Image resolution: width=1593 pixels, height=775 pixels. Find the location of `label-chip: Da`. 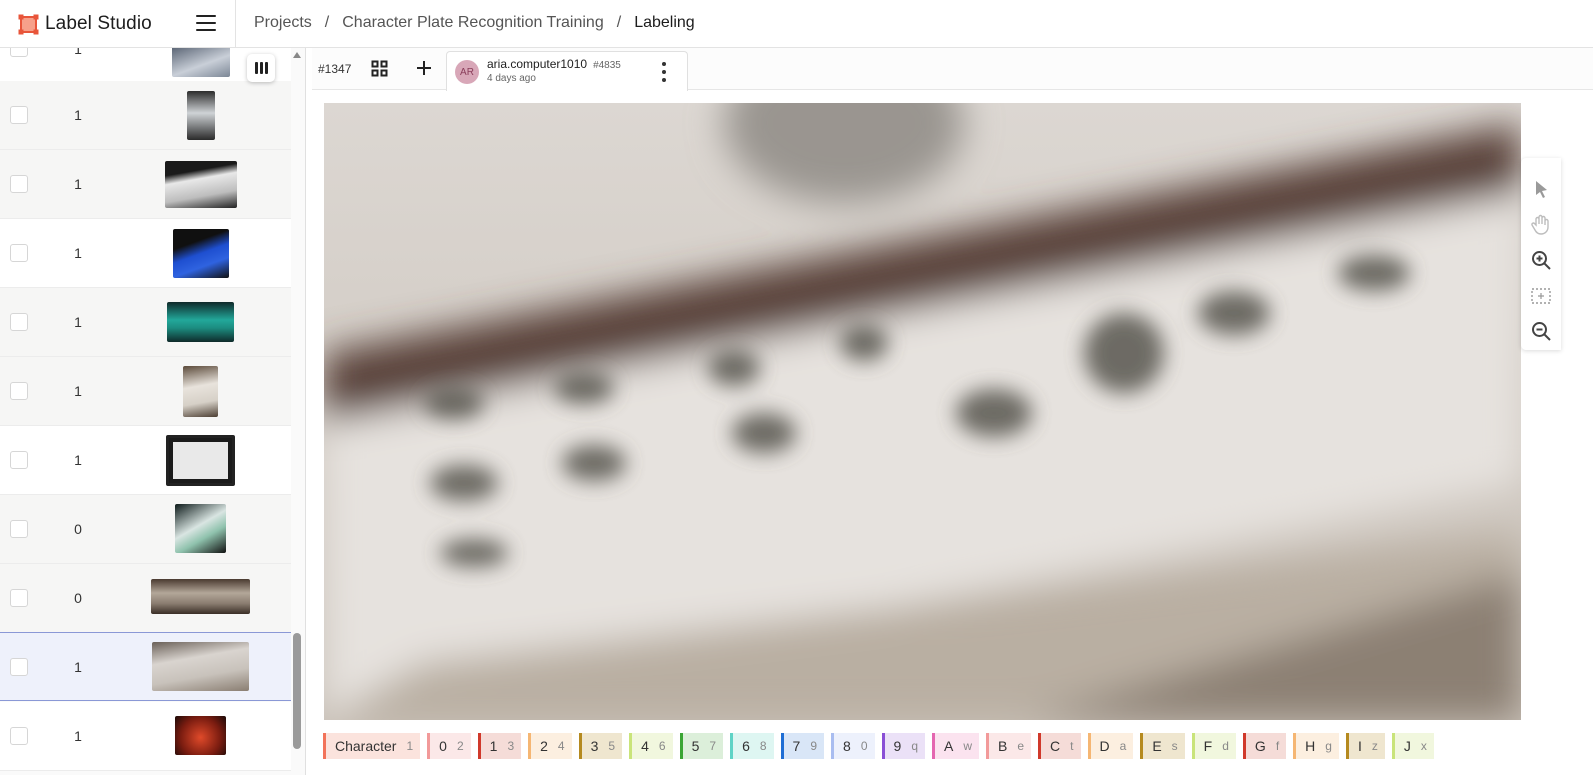

label-chip: Da is located at coordinates (1110, 746).